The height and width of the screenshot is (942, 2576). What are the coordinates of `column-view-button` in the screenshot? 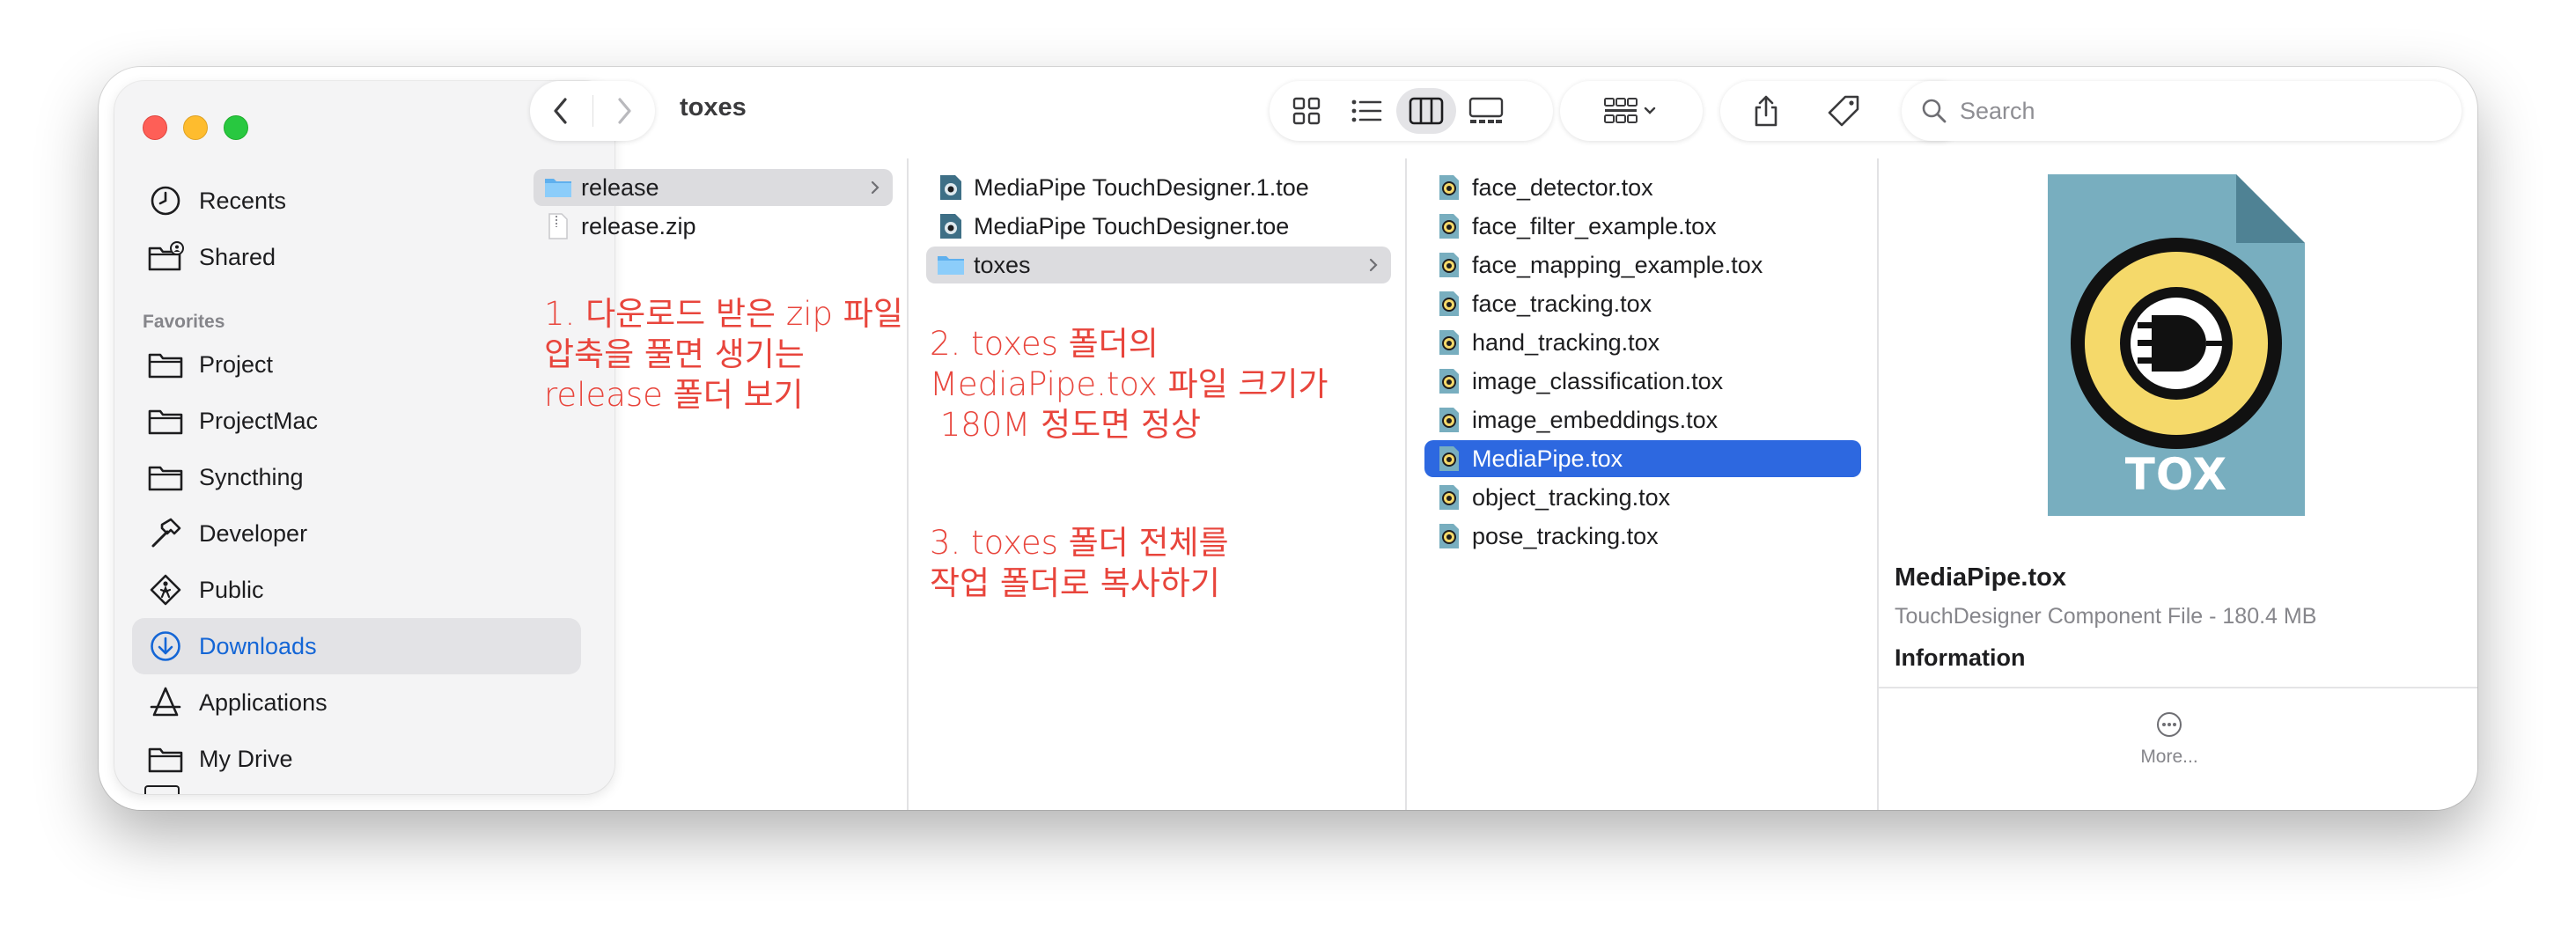 It's located at (1426, 111).